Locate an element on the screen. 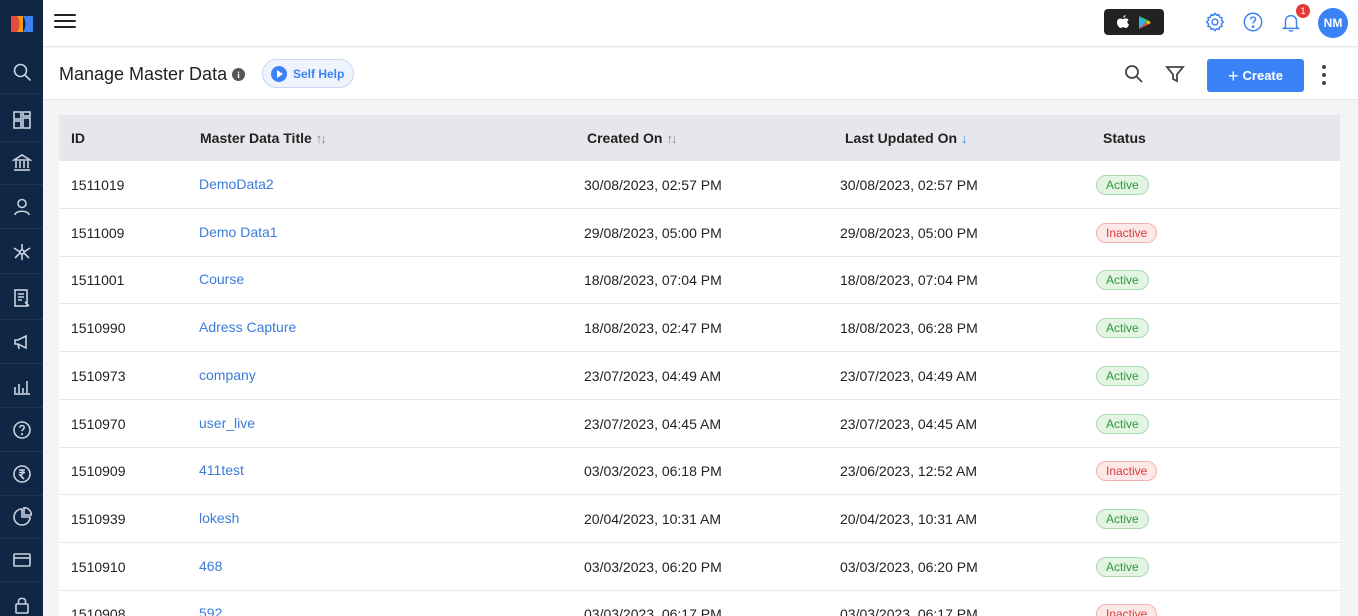  column-header-title: Master Data Title ↑↓ is located at coordinates (263, 138).